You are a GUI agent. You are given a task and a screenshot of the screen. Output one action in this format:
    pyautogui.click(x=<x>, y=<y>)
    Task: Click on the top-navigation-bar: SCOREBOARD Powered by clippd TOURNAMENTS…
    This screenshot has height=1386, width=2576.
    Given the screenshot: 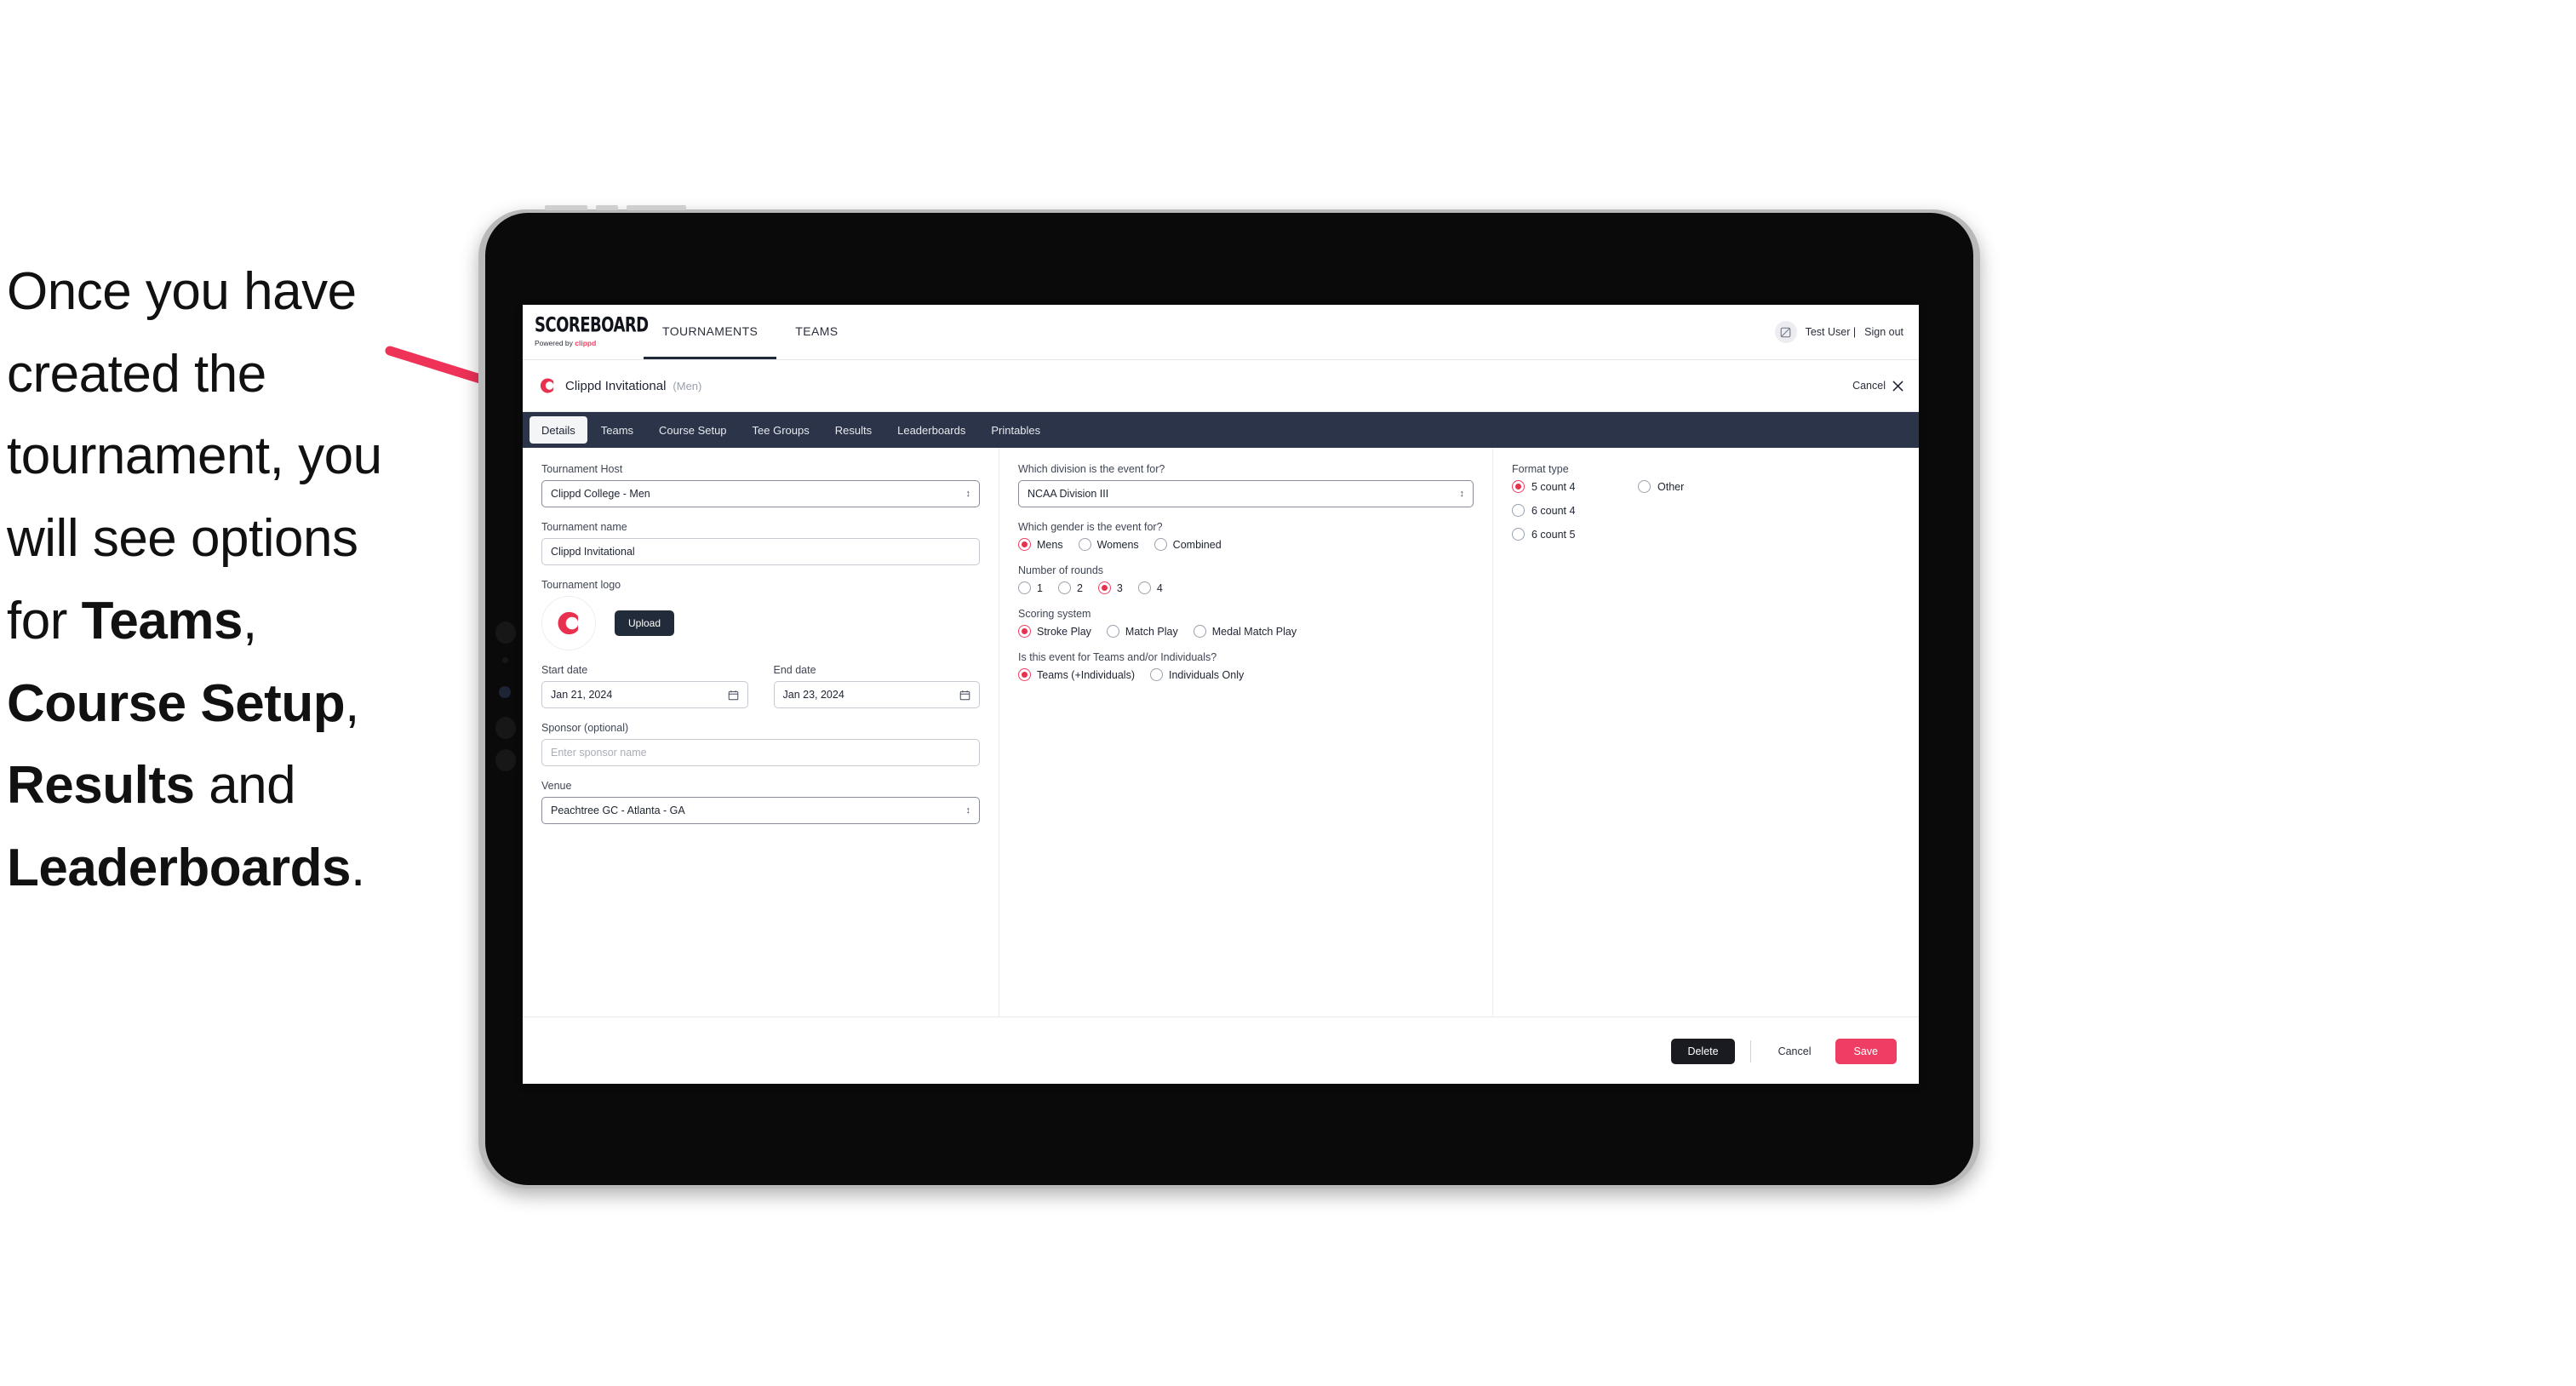 What is the action you would take?
    pyautogui.click(x=1221, y=332)
    